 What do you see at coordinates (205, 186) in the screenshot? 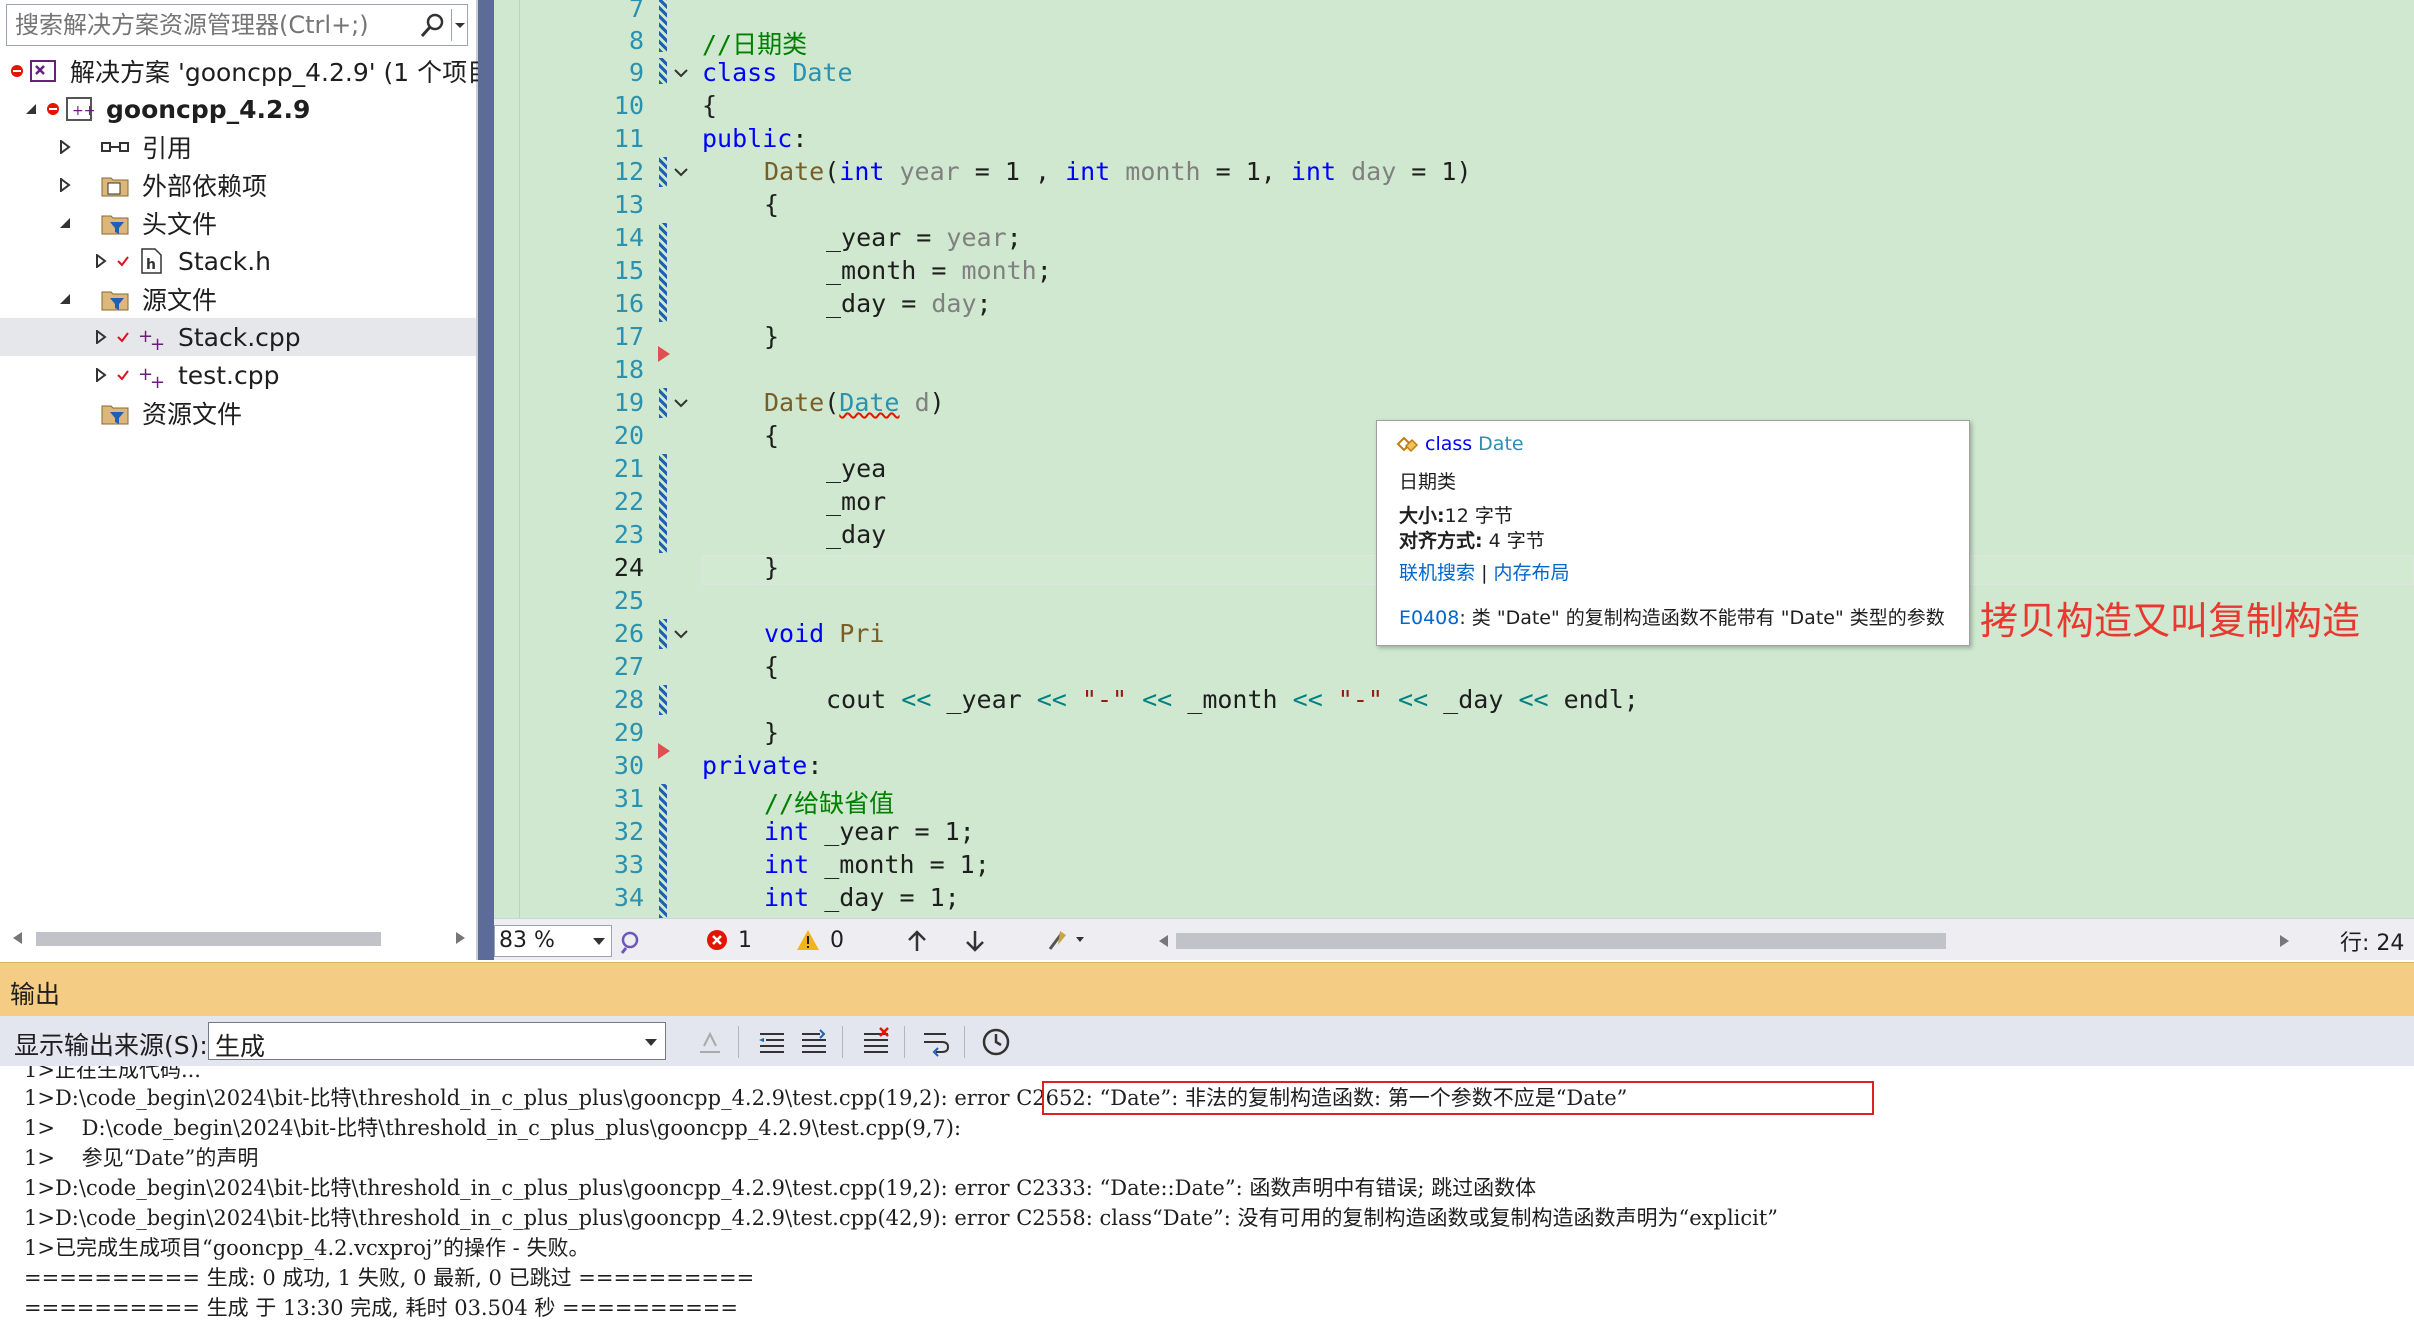
I see `tree-item-label: 外部依赖项` at bounding box center [205, 186].